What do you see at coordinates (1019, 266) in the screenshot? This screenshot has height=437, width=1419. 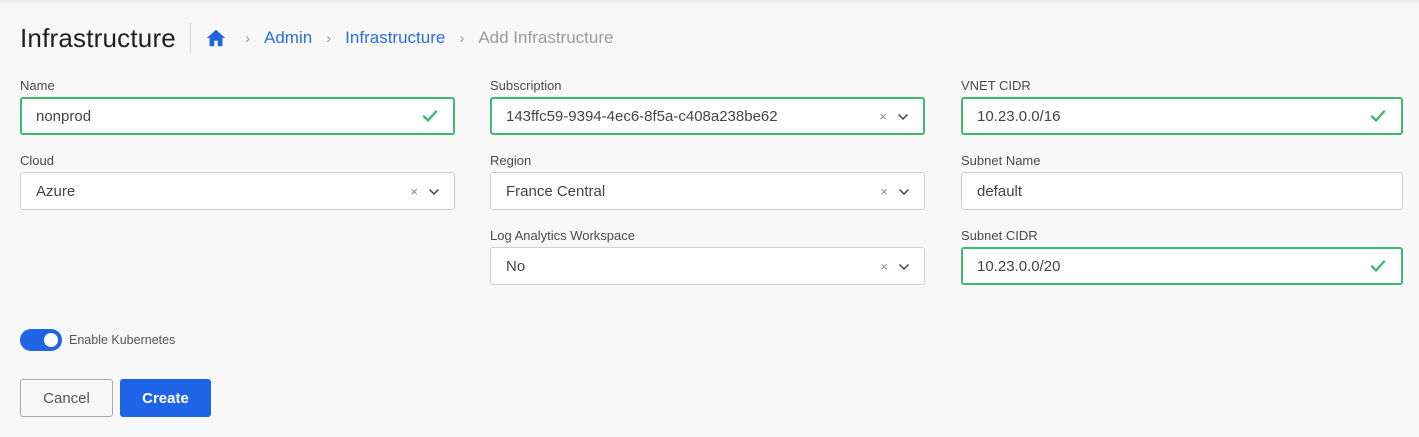 I see `subnet-cidr-value: 10.23.0.0/20` at bounding box center [1019, 266].